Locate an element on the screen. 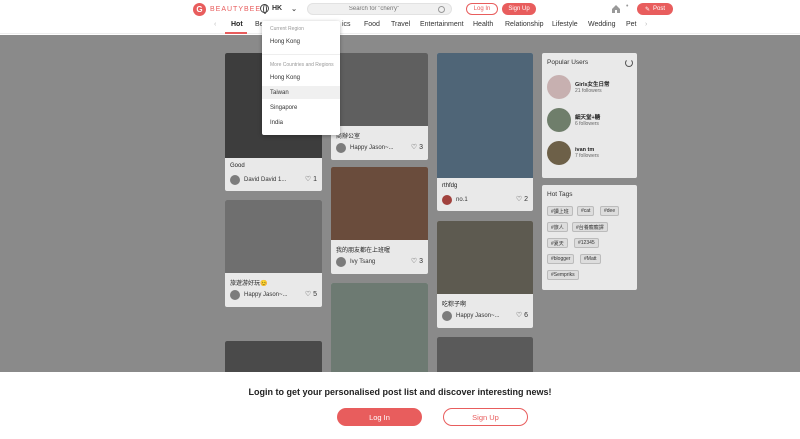 The height and width of the screenshot is (439, 800). more-icon: • is located at coordinates (627, 6).